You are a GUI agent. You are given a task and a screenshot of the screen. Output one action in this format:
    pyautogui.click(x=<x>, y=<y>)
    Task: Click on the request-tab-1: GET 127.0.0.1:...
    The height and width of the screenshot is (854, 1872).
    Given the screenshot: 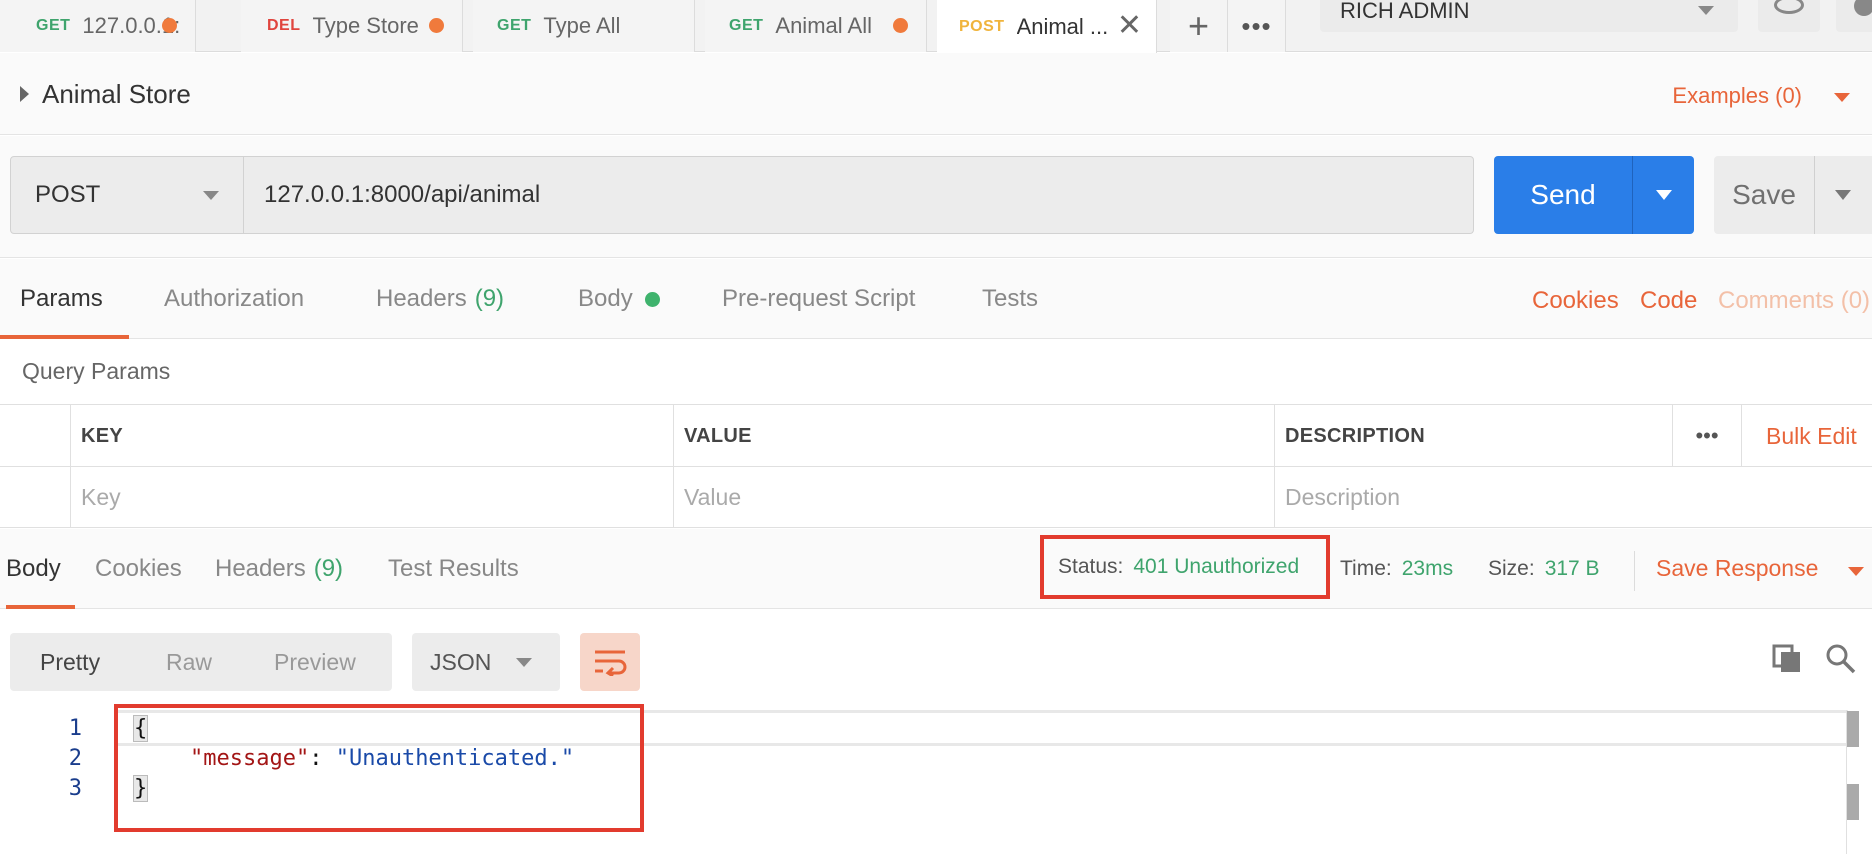 What is the action you would take?
    pyautogui.click(x=98, y=26)
    